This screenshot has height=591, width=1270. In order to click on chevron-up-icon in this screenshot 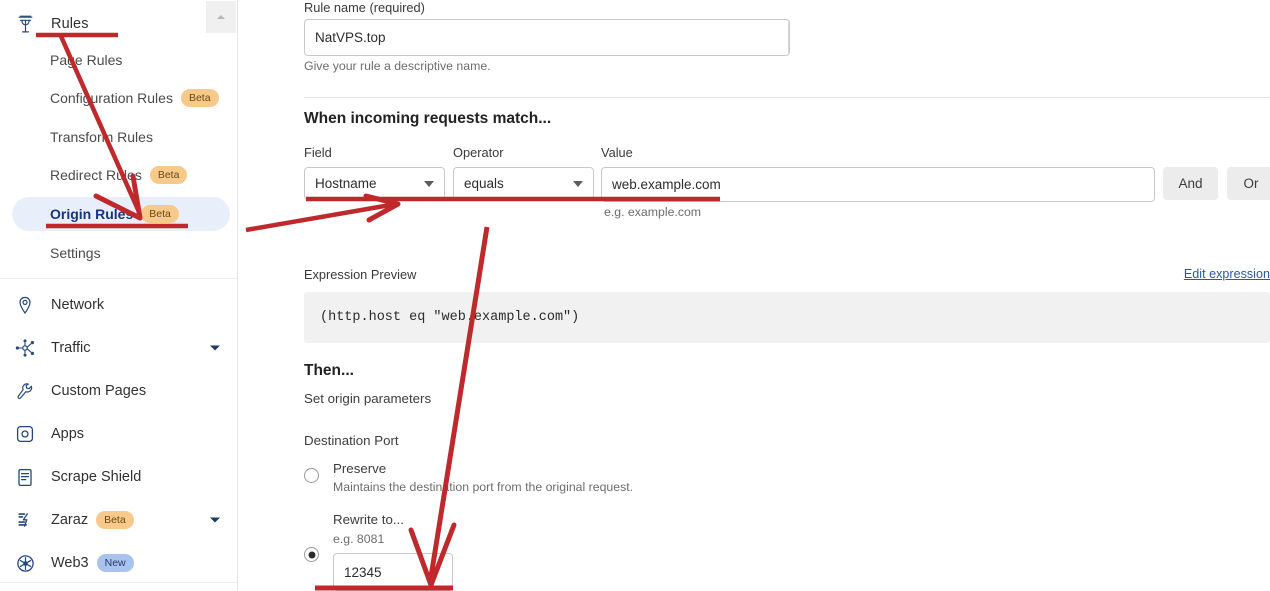, I will do `click(221, 17)`.